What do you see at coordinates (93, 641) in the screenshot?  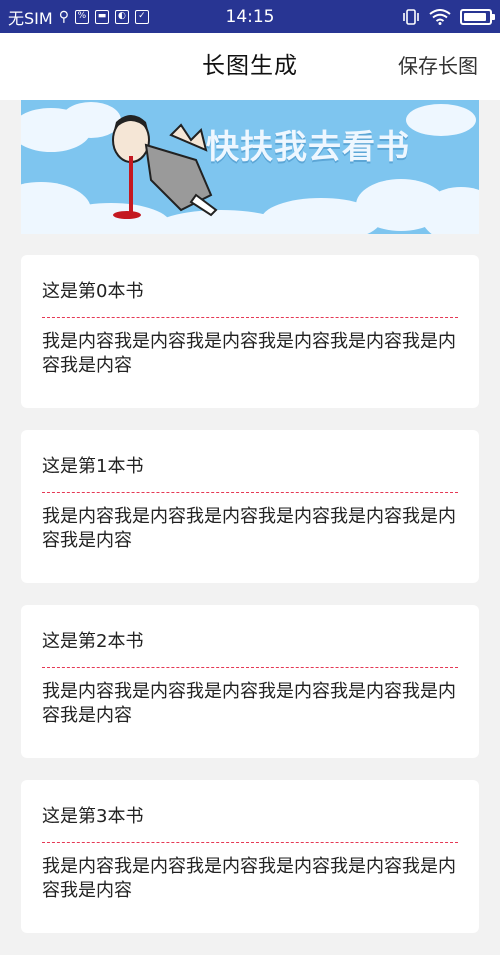 I see `book-title: 这是第2本书` at bounding box center [93, 641].